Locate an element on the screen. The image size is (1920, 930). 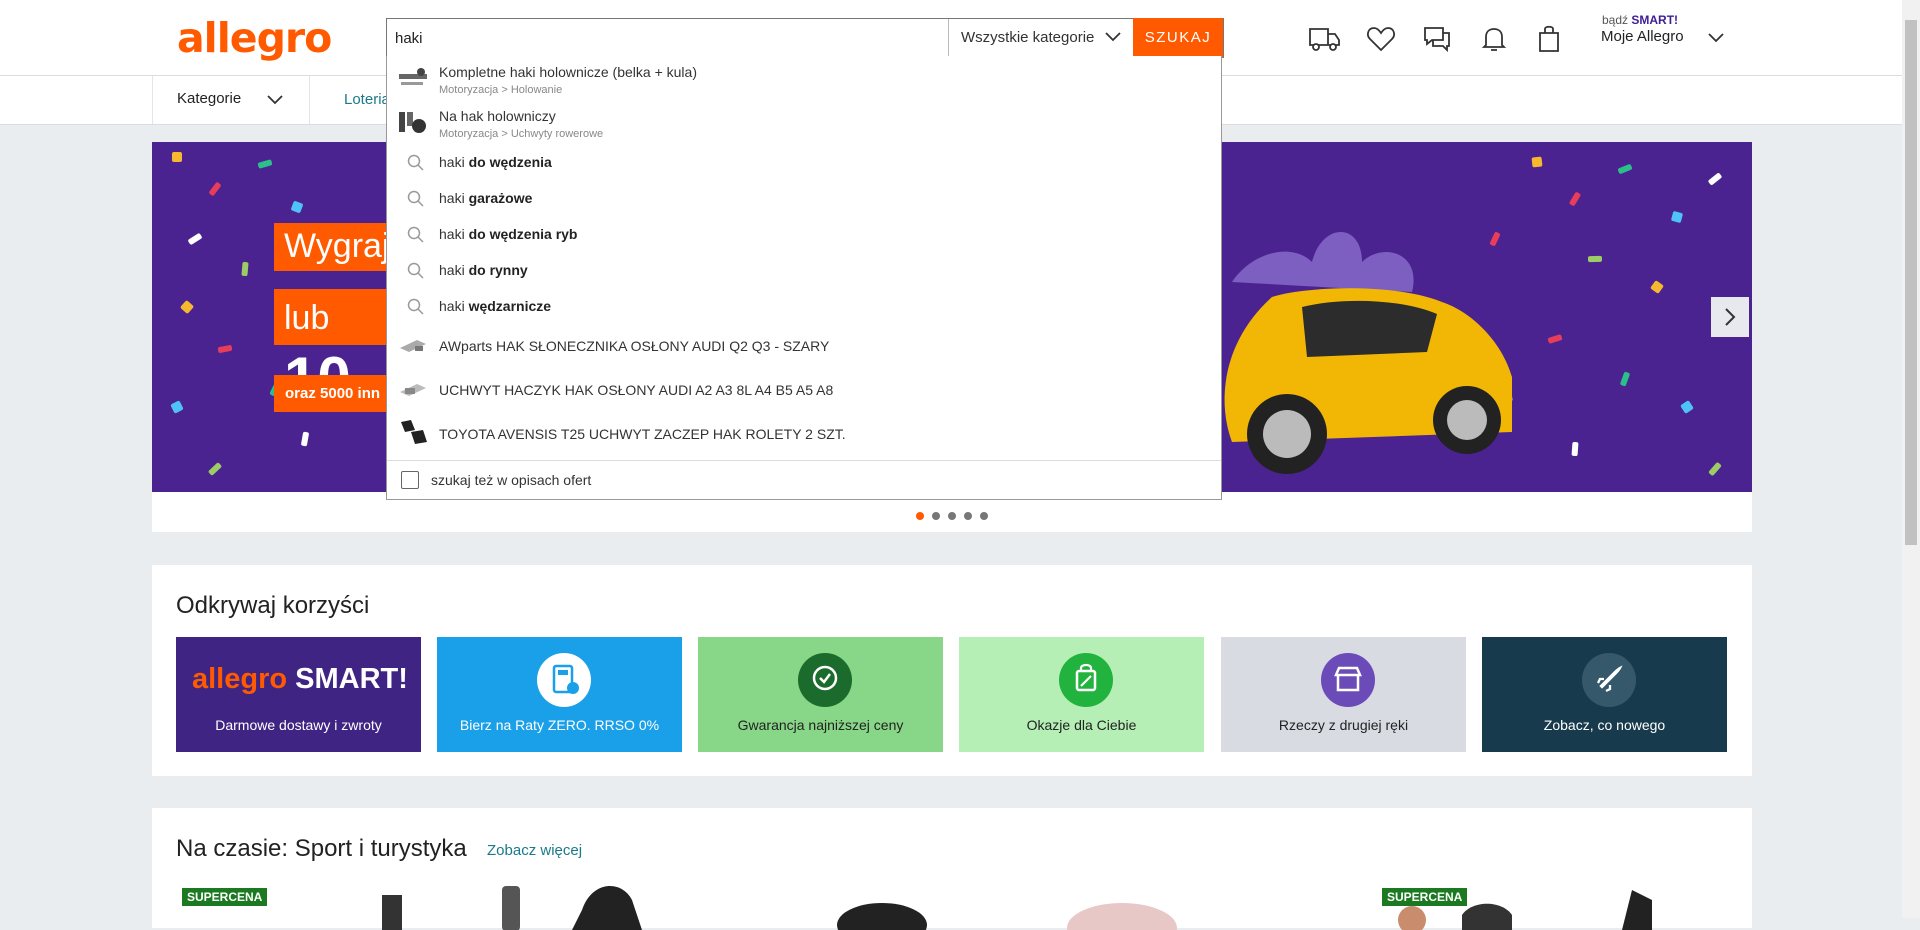
category-select: Wszystkie kategorie is located at coordinates (1040, 38).